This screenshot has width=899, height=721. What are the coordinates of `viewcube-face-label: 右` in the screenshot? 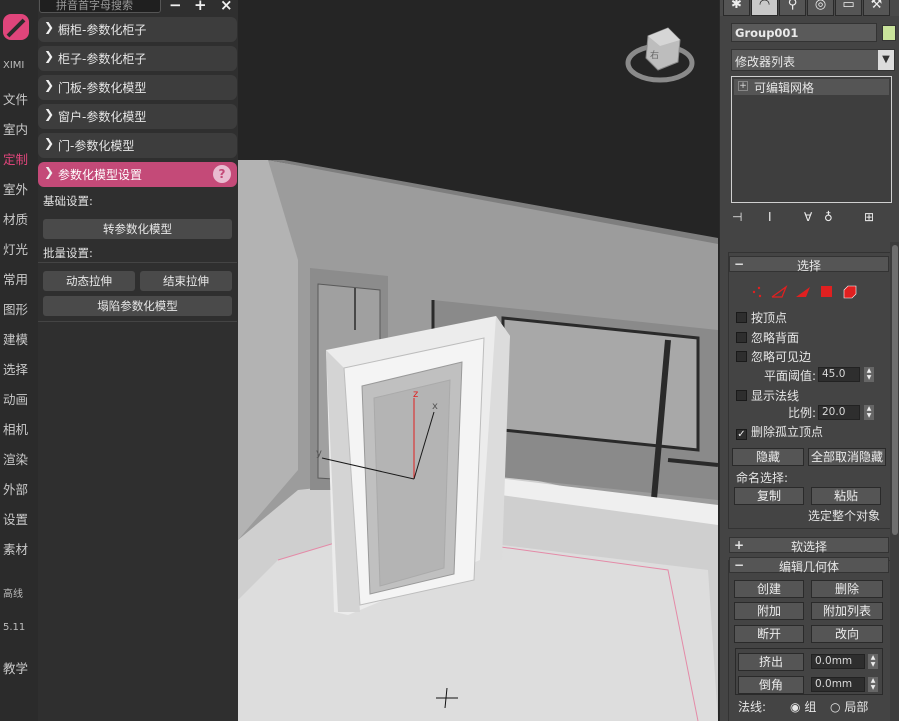 It's located at (654, 54).